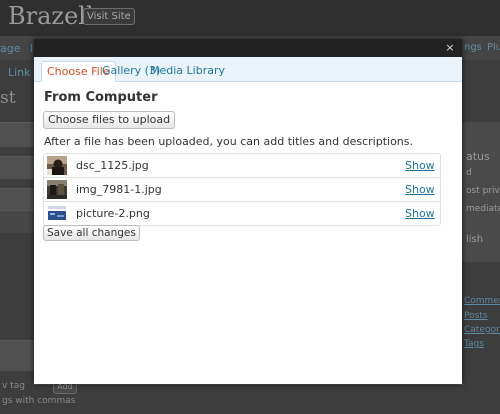 The height and width of the screenshot is (414, 500). Describe the element at coordinates (248, 48) in the screenshot. I see `modal-titlebar: ×` at that location.